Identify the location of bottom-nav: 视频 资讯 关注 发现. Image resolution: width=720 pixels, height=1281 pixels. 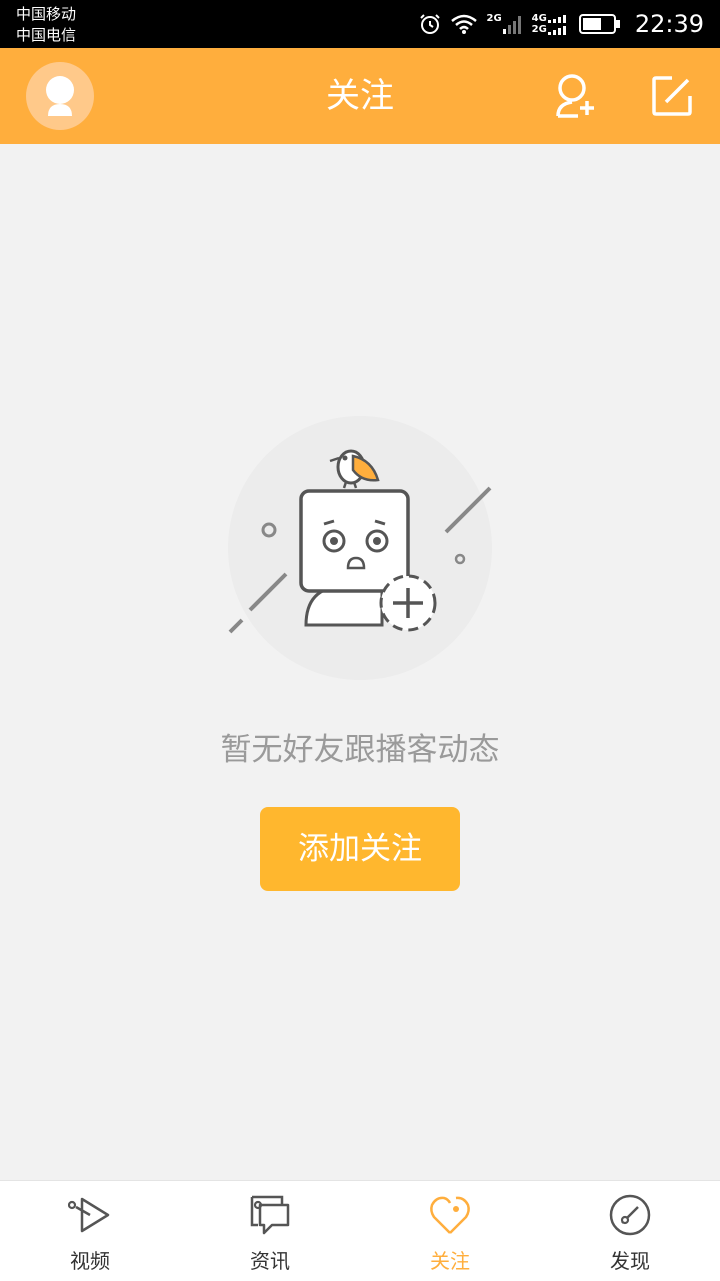
(360, 1230).